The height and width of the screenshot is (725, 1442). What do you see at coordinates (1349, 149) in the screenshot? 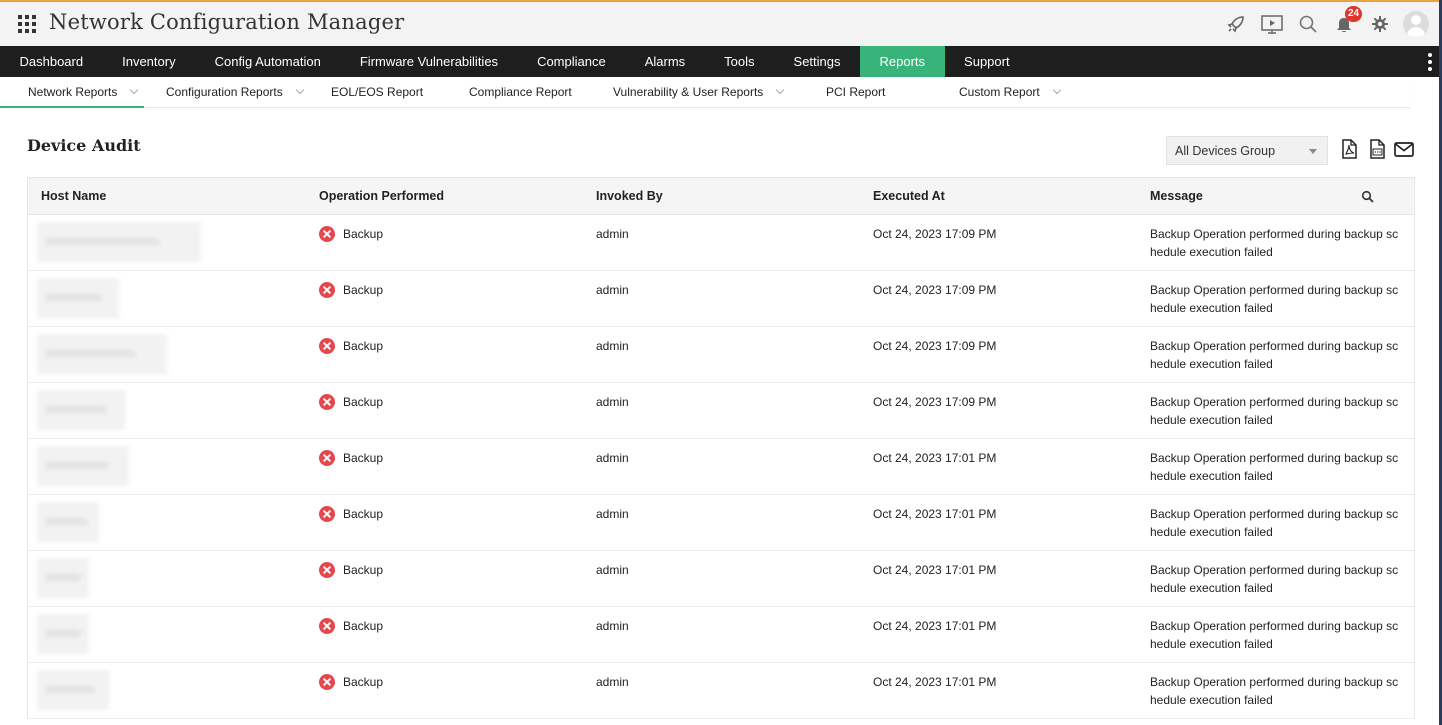
I see `export-pdf-icon` at bounding box center [1349, 149].